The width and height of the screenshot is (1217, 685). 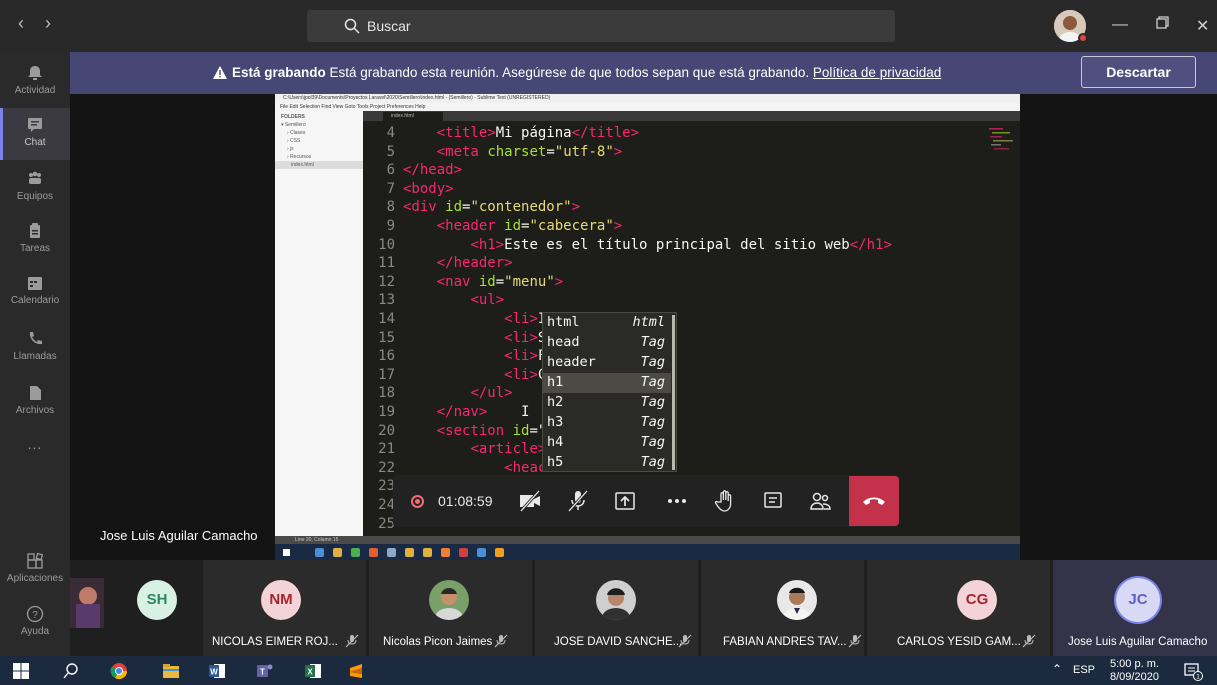 What do you see at coordinates (35, 560) in the screenshot?
I see `apps-icon` at bounding box center [35, 560].